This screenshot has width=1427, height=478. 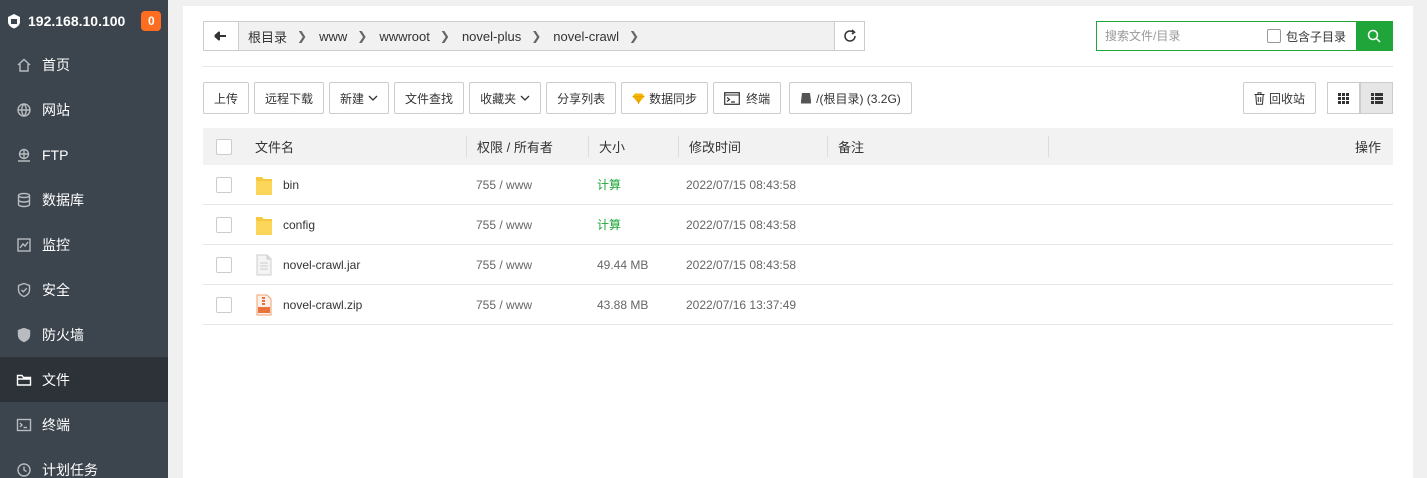 What do you see at coordinates (291, 185) in the screenshot?
I see `file-name: bin` at bounding box center [291, 185].